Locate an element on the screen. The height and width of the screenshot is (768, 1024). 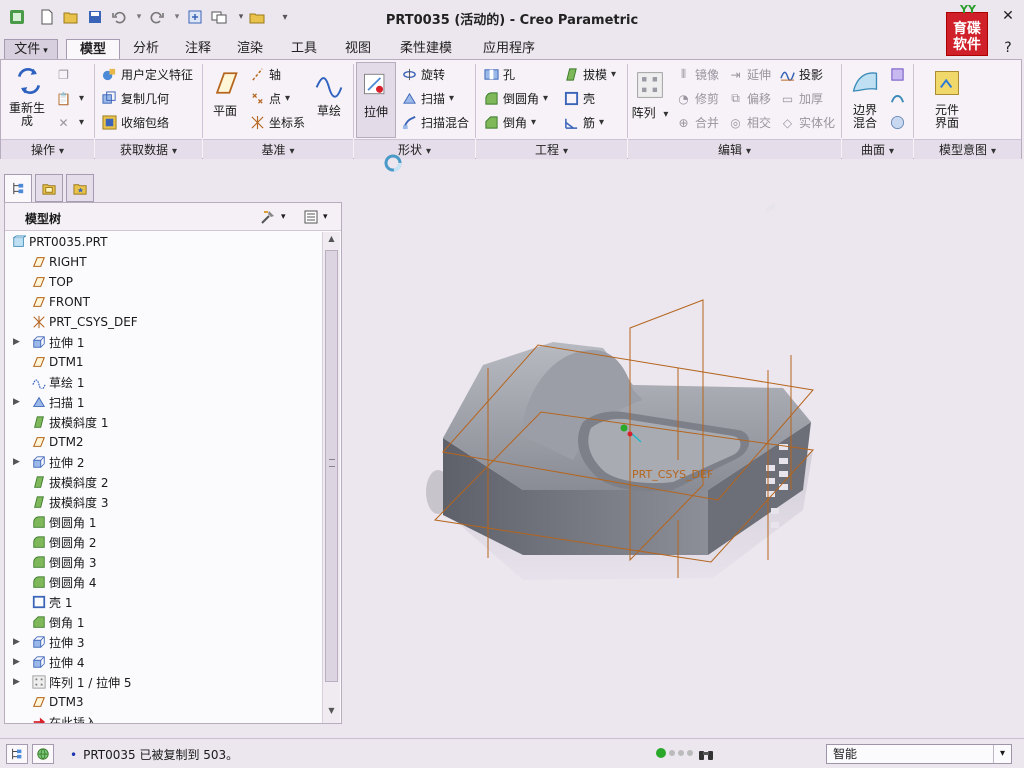
tree-item: ▶ 拉伸 3 is located at coordinates (163, 642).